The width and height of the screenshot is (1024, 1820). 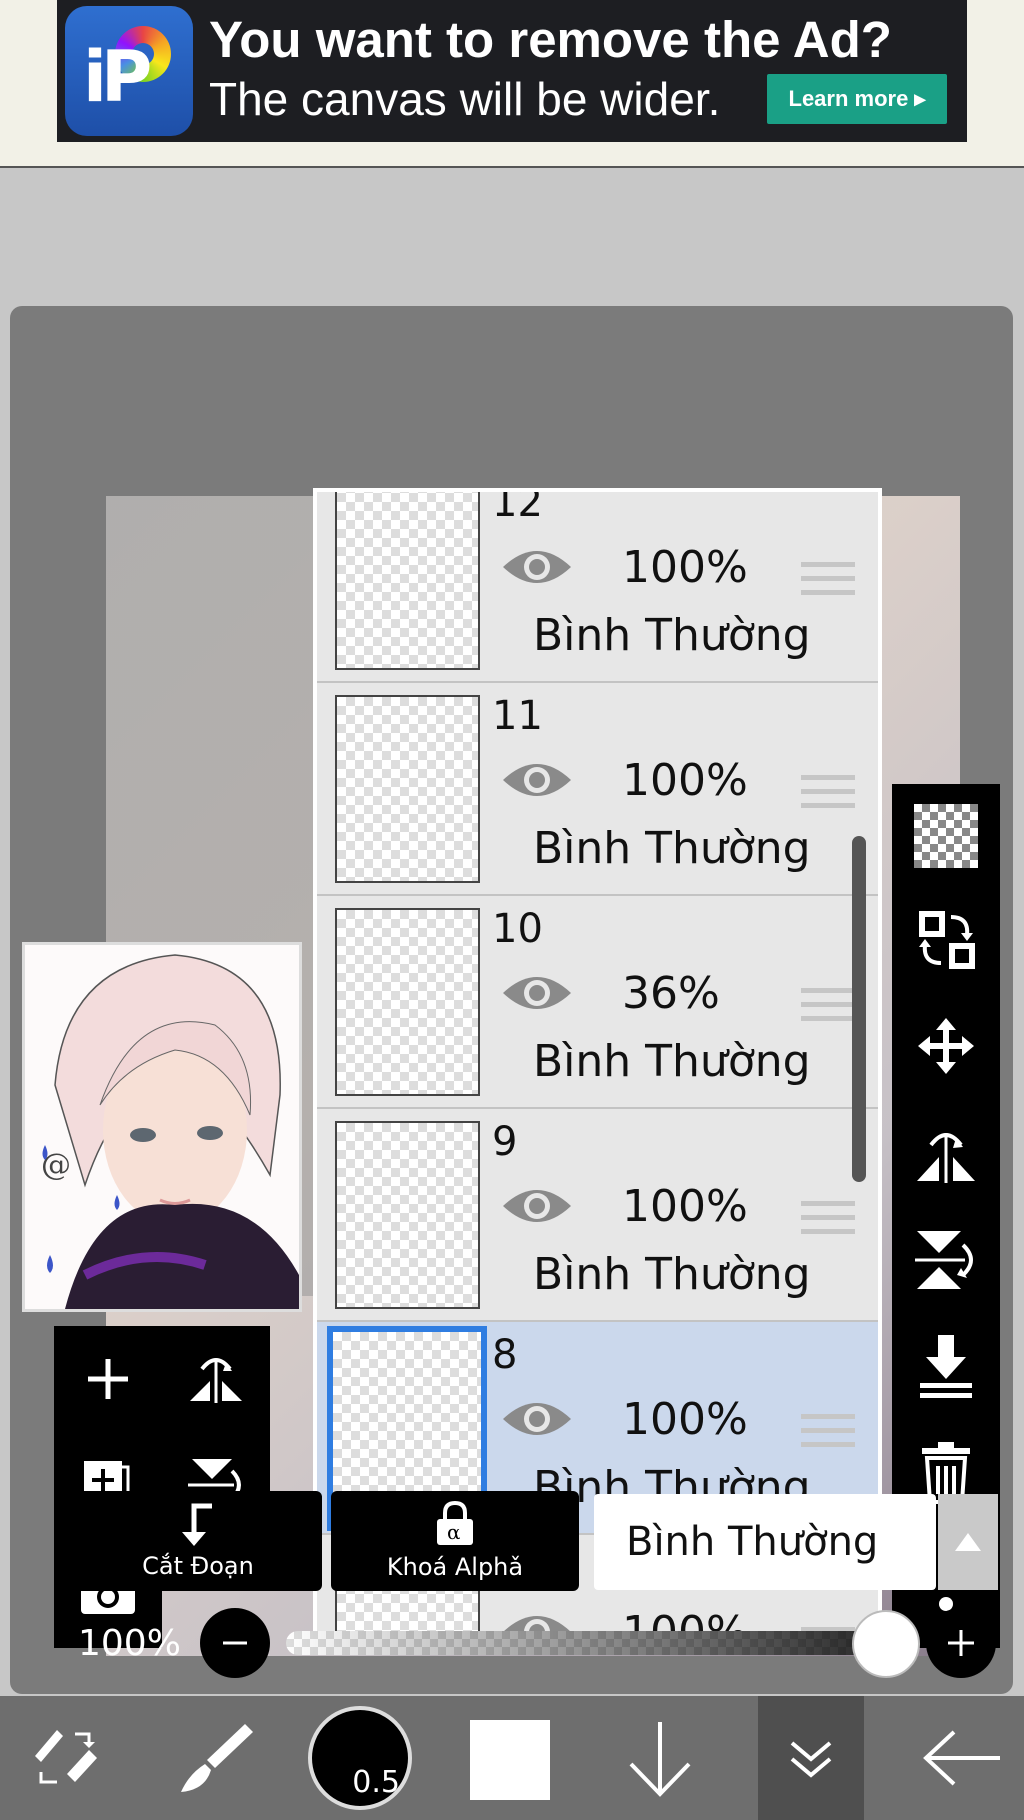 I want to click on add-layer-button, so click(x=108, y=1379).